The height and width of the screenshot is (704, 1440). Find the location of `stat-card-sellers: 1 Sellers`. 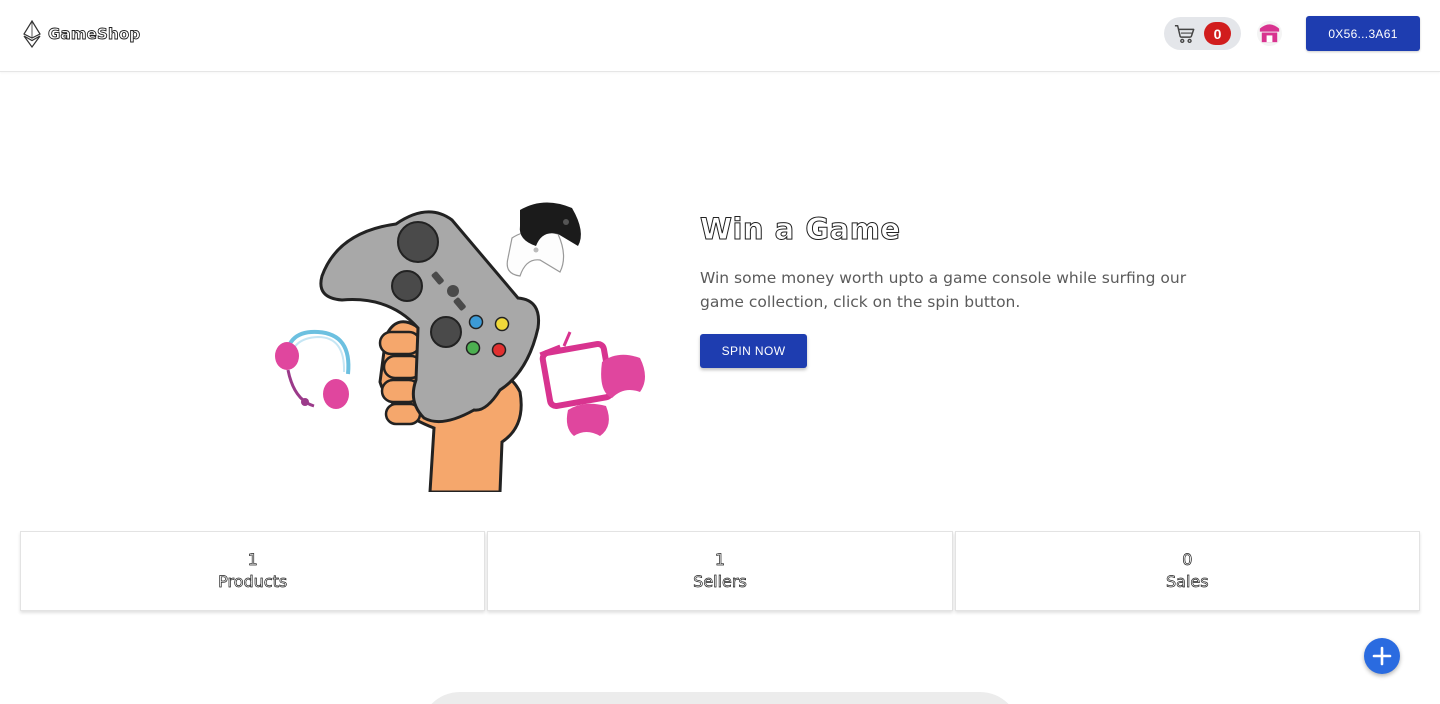

stat-card-sellers: 1 Sellers is located at coordinates (720, 571).